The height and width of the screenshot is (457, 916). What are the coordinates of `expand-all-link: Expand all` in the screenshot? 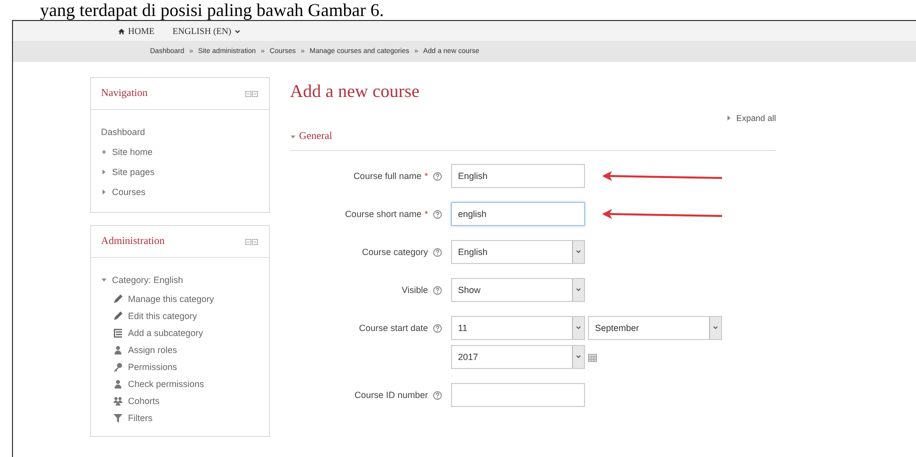 It's located at (751, 118).